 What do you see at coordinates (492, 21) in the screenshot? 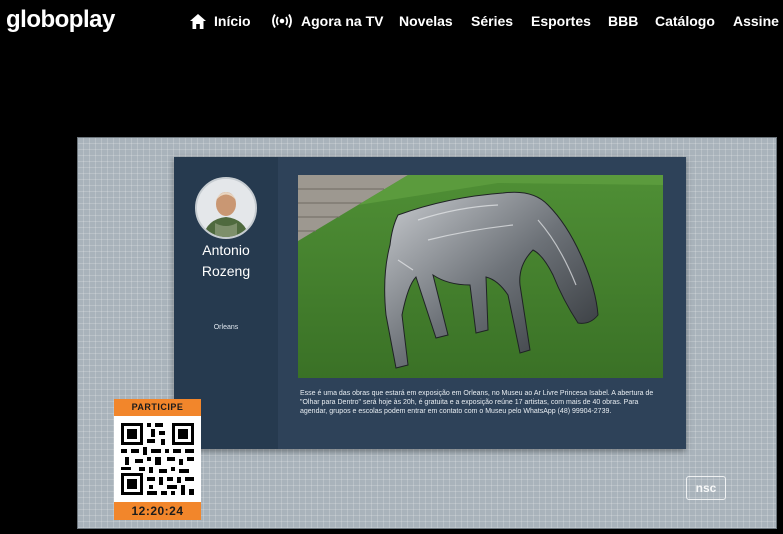
I see `nav-item-series: Séries` at bounding box center [492, 21].